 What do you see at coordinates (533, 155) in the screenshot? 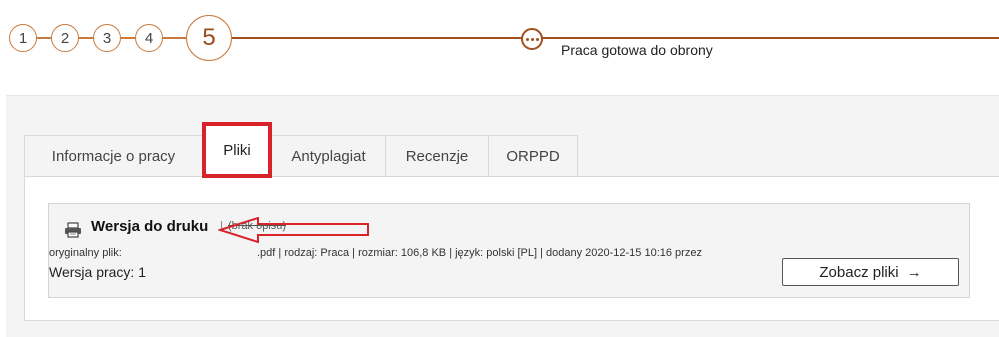
I see `tab-orppd: ORPPD` at bounding box center [533, 155].